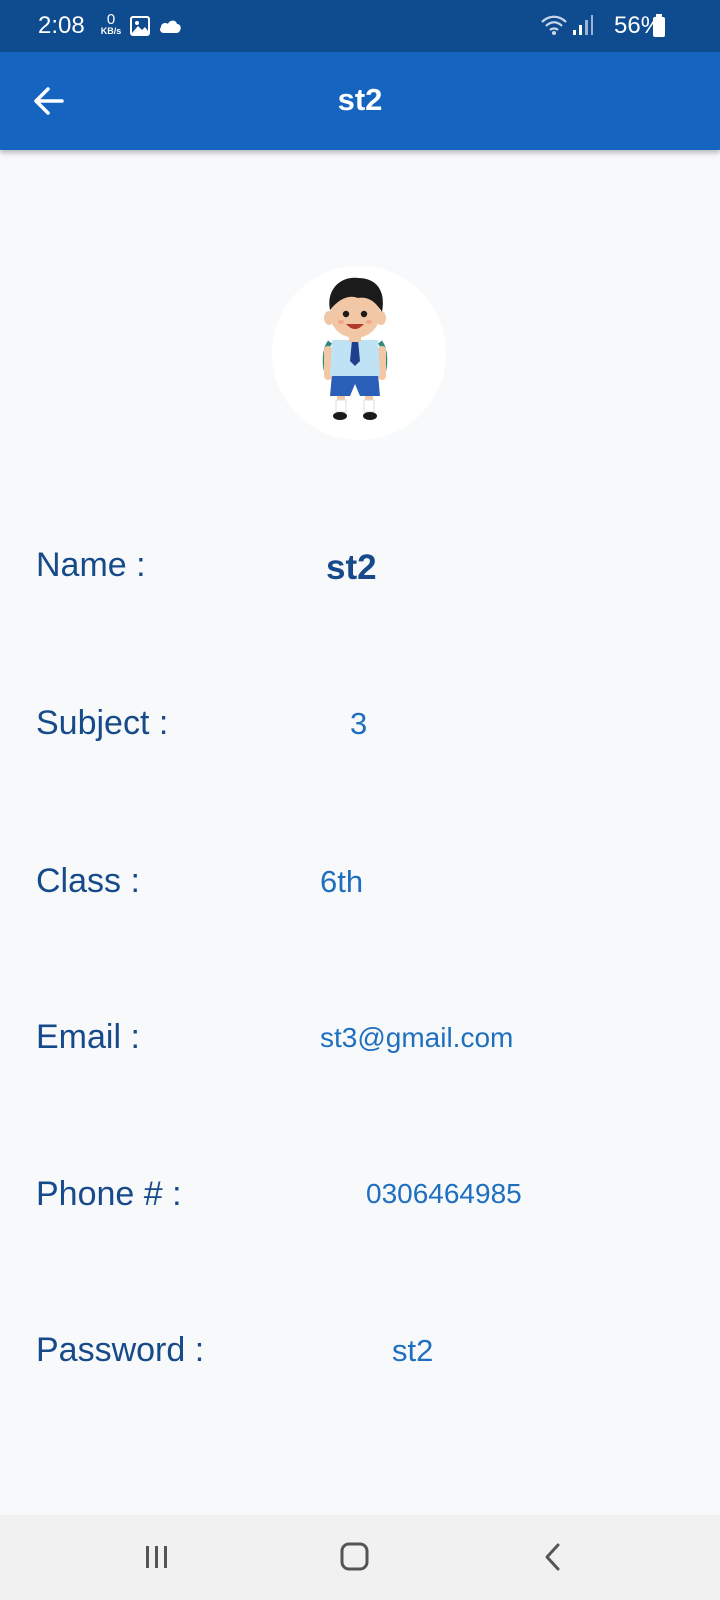  I want to click on subject-label: Subject :, so click(102, 723).